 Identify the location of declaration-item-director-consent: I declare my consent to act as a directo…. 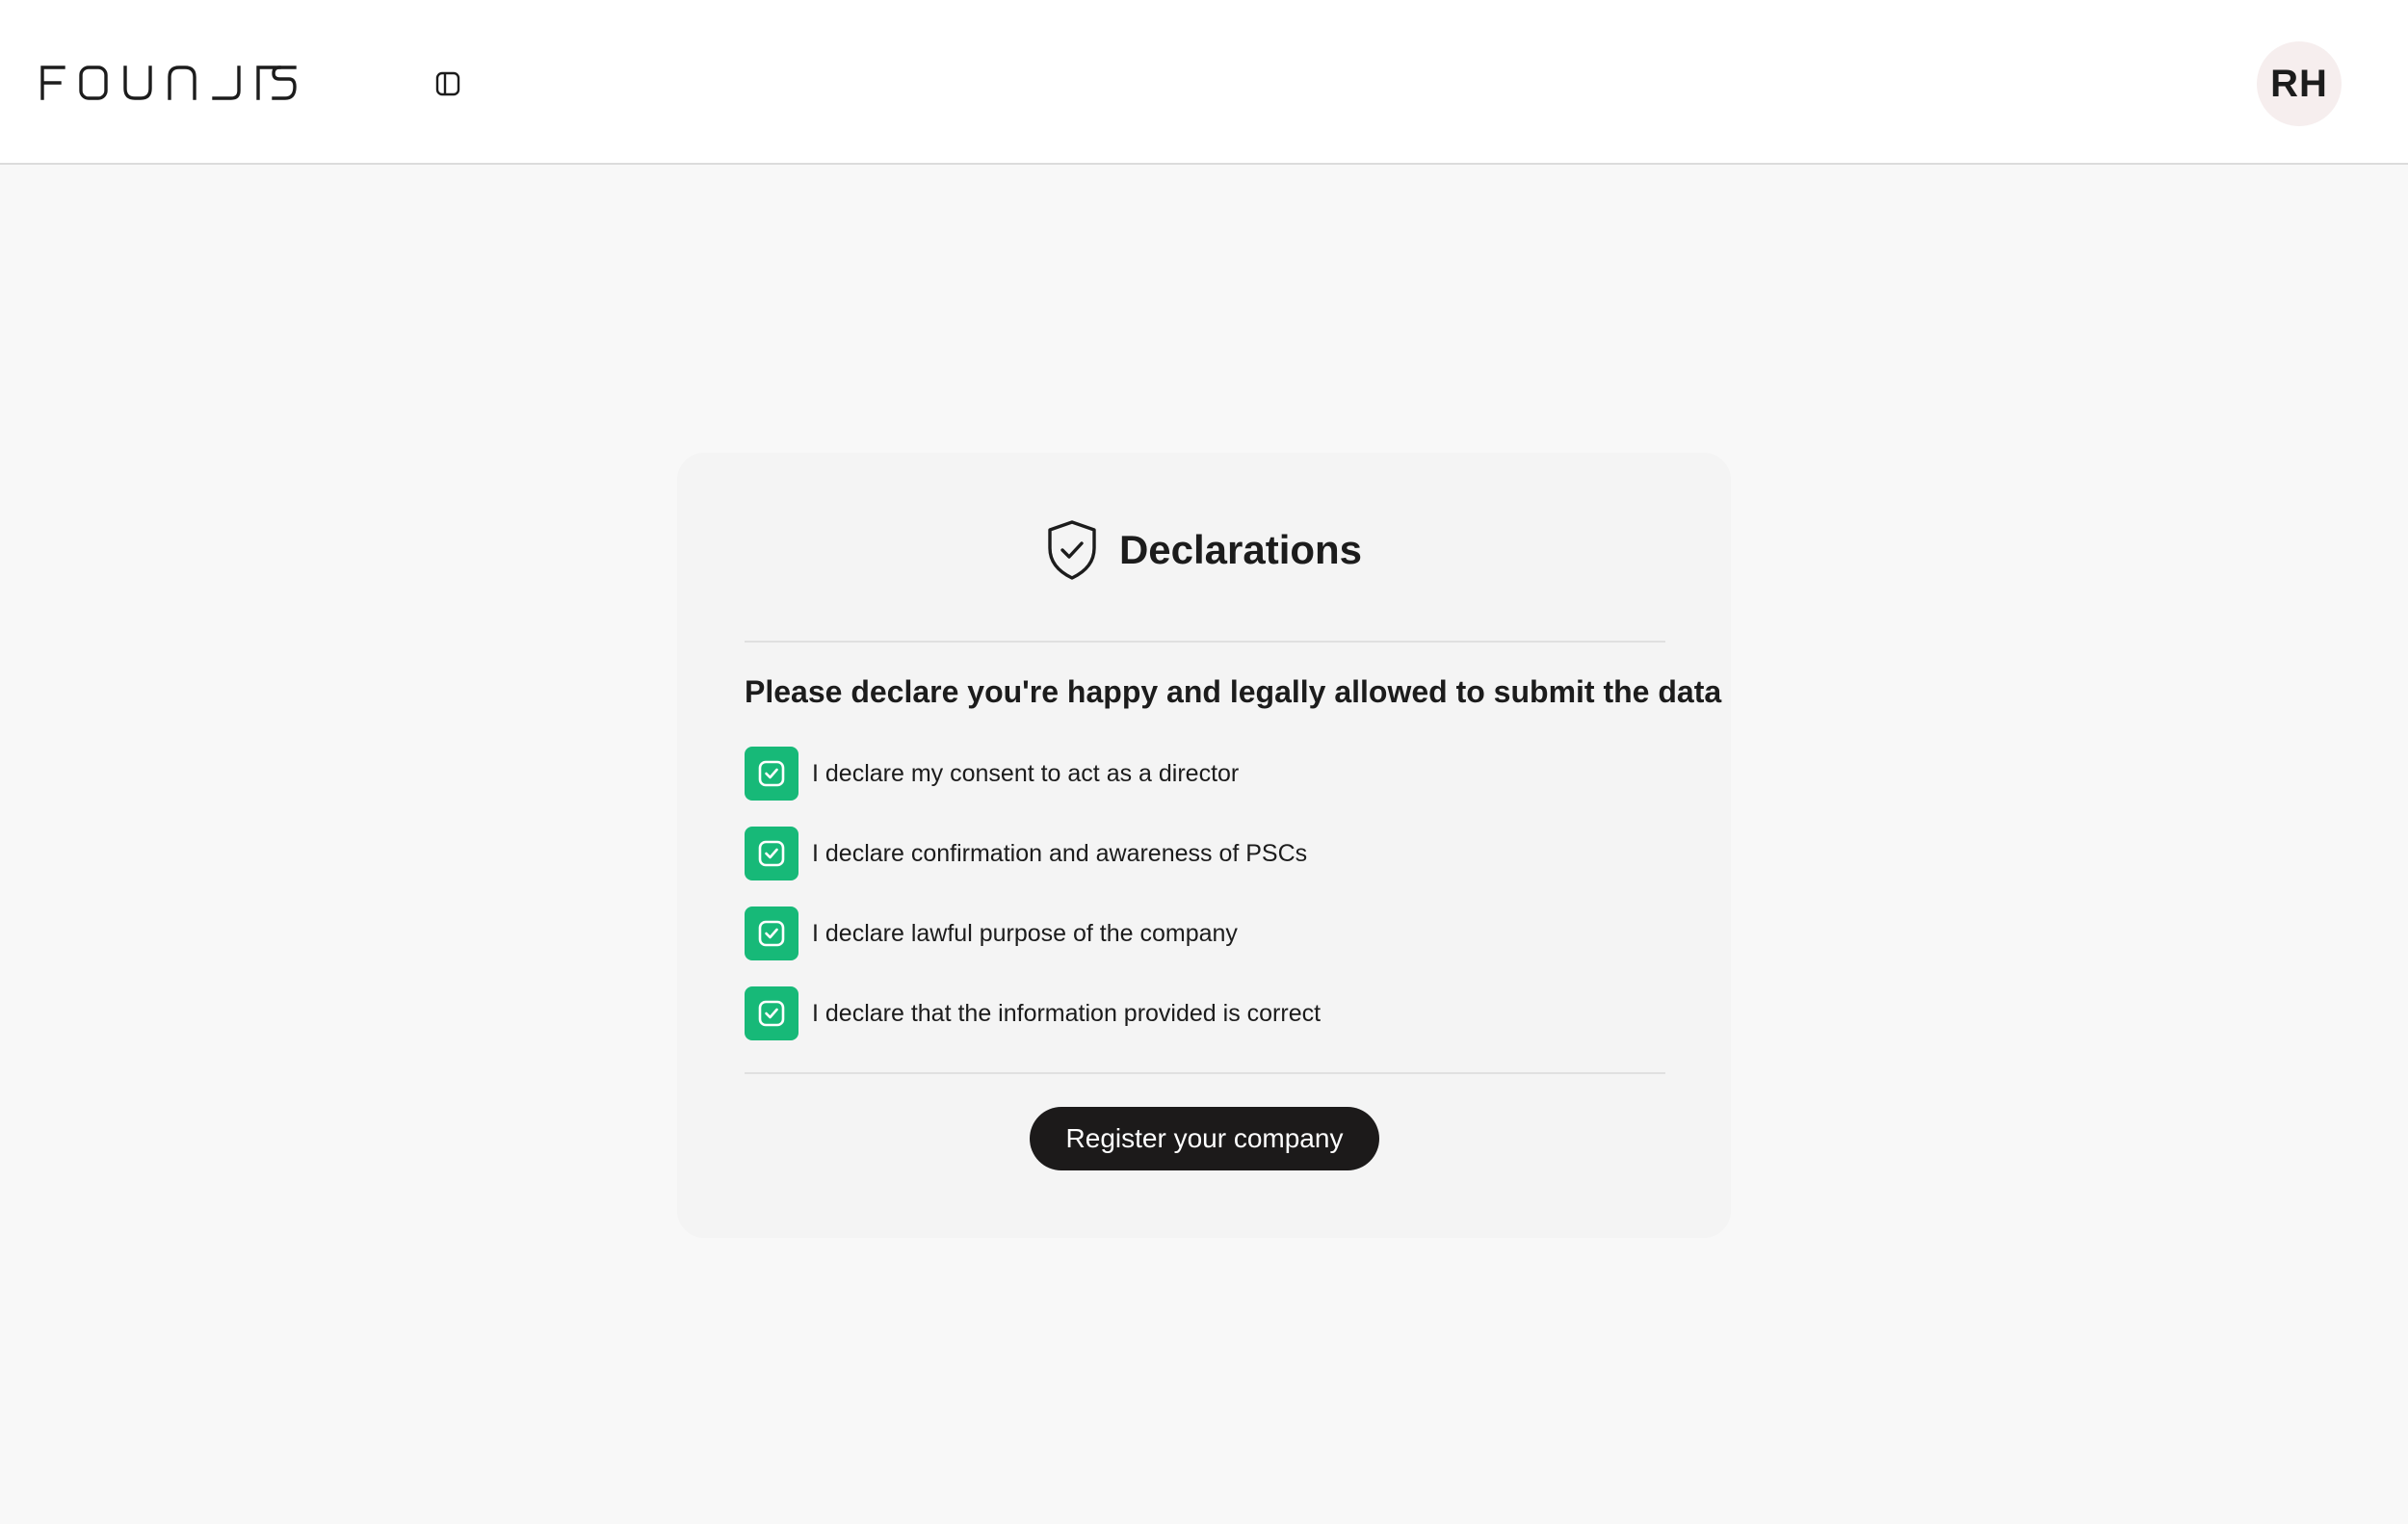
(1207, 774).